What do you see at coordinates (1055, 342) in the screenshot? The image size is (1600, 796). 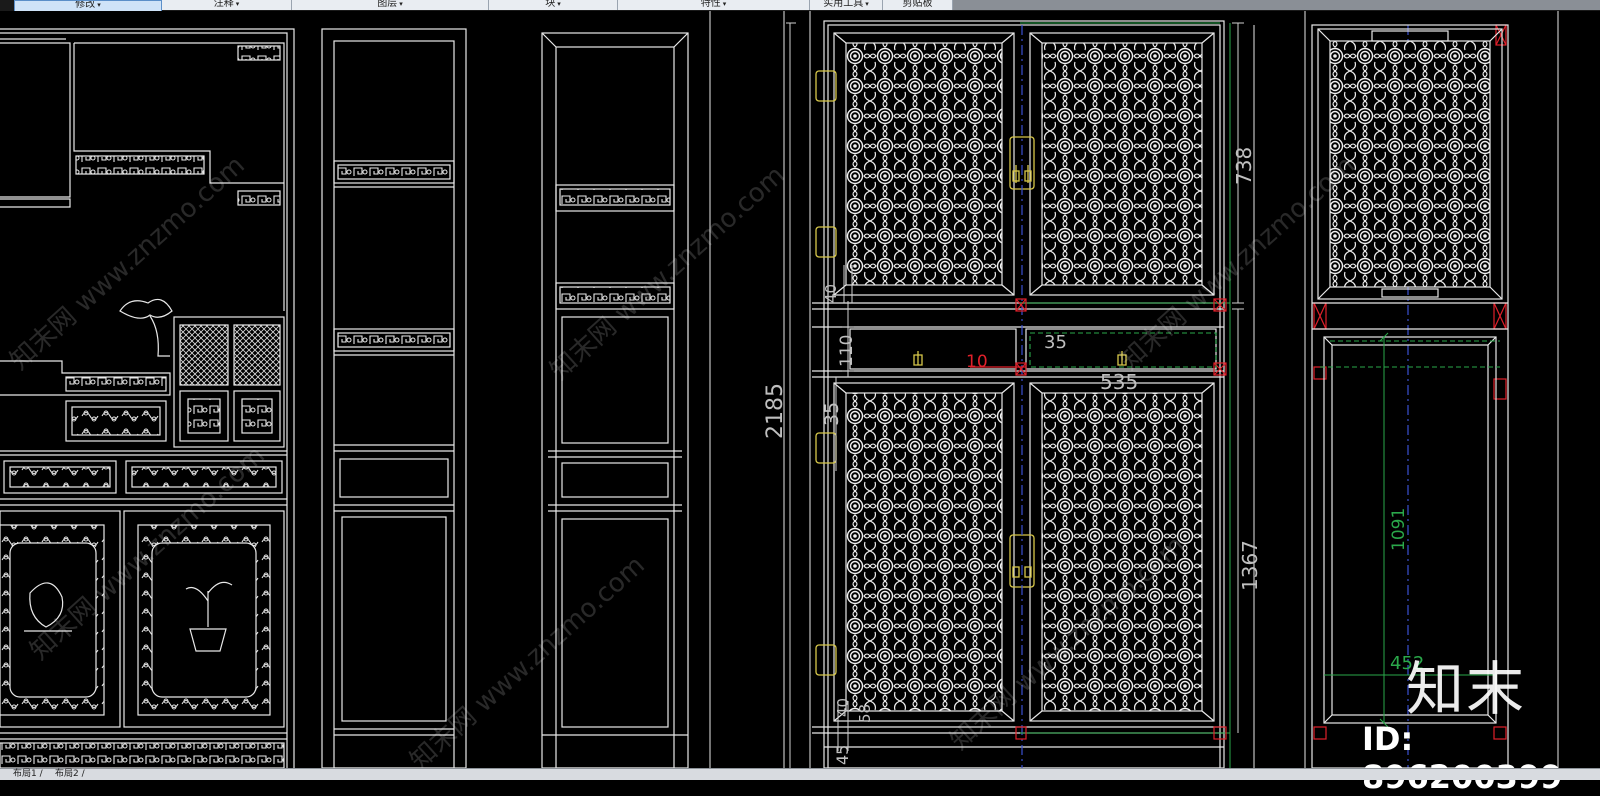 I see `dim-35-top: 35` at bounding box center [1055, 342].